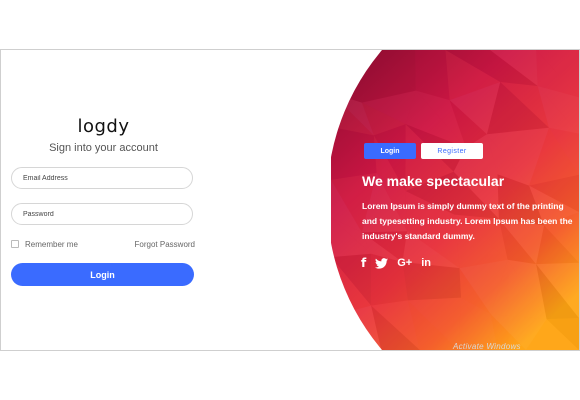  What do you see at coordinates (390, 151) in the screenshot?
I see `tab-login: Login` at bounding box center [390, 151].